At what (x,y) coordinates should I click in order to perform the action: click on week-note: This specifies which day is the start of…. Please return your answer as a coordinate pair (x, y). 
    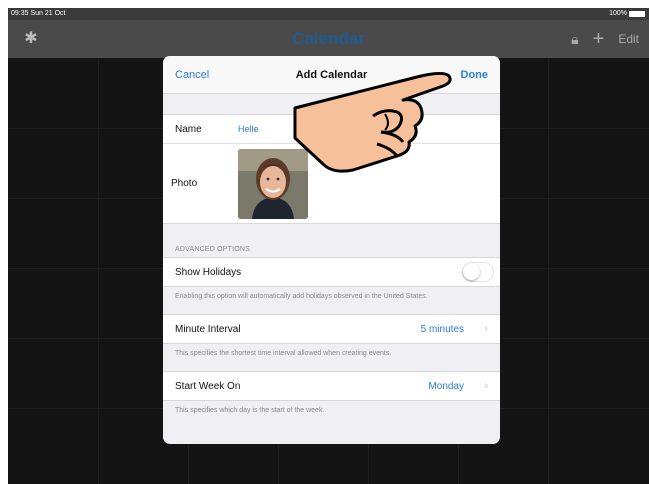
    Looking at the image, I should click on (250, 410).